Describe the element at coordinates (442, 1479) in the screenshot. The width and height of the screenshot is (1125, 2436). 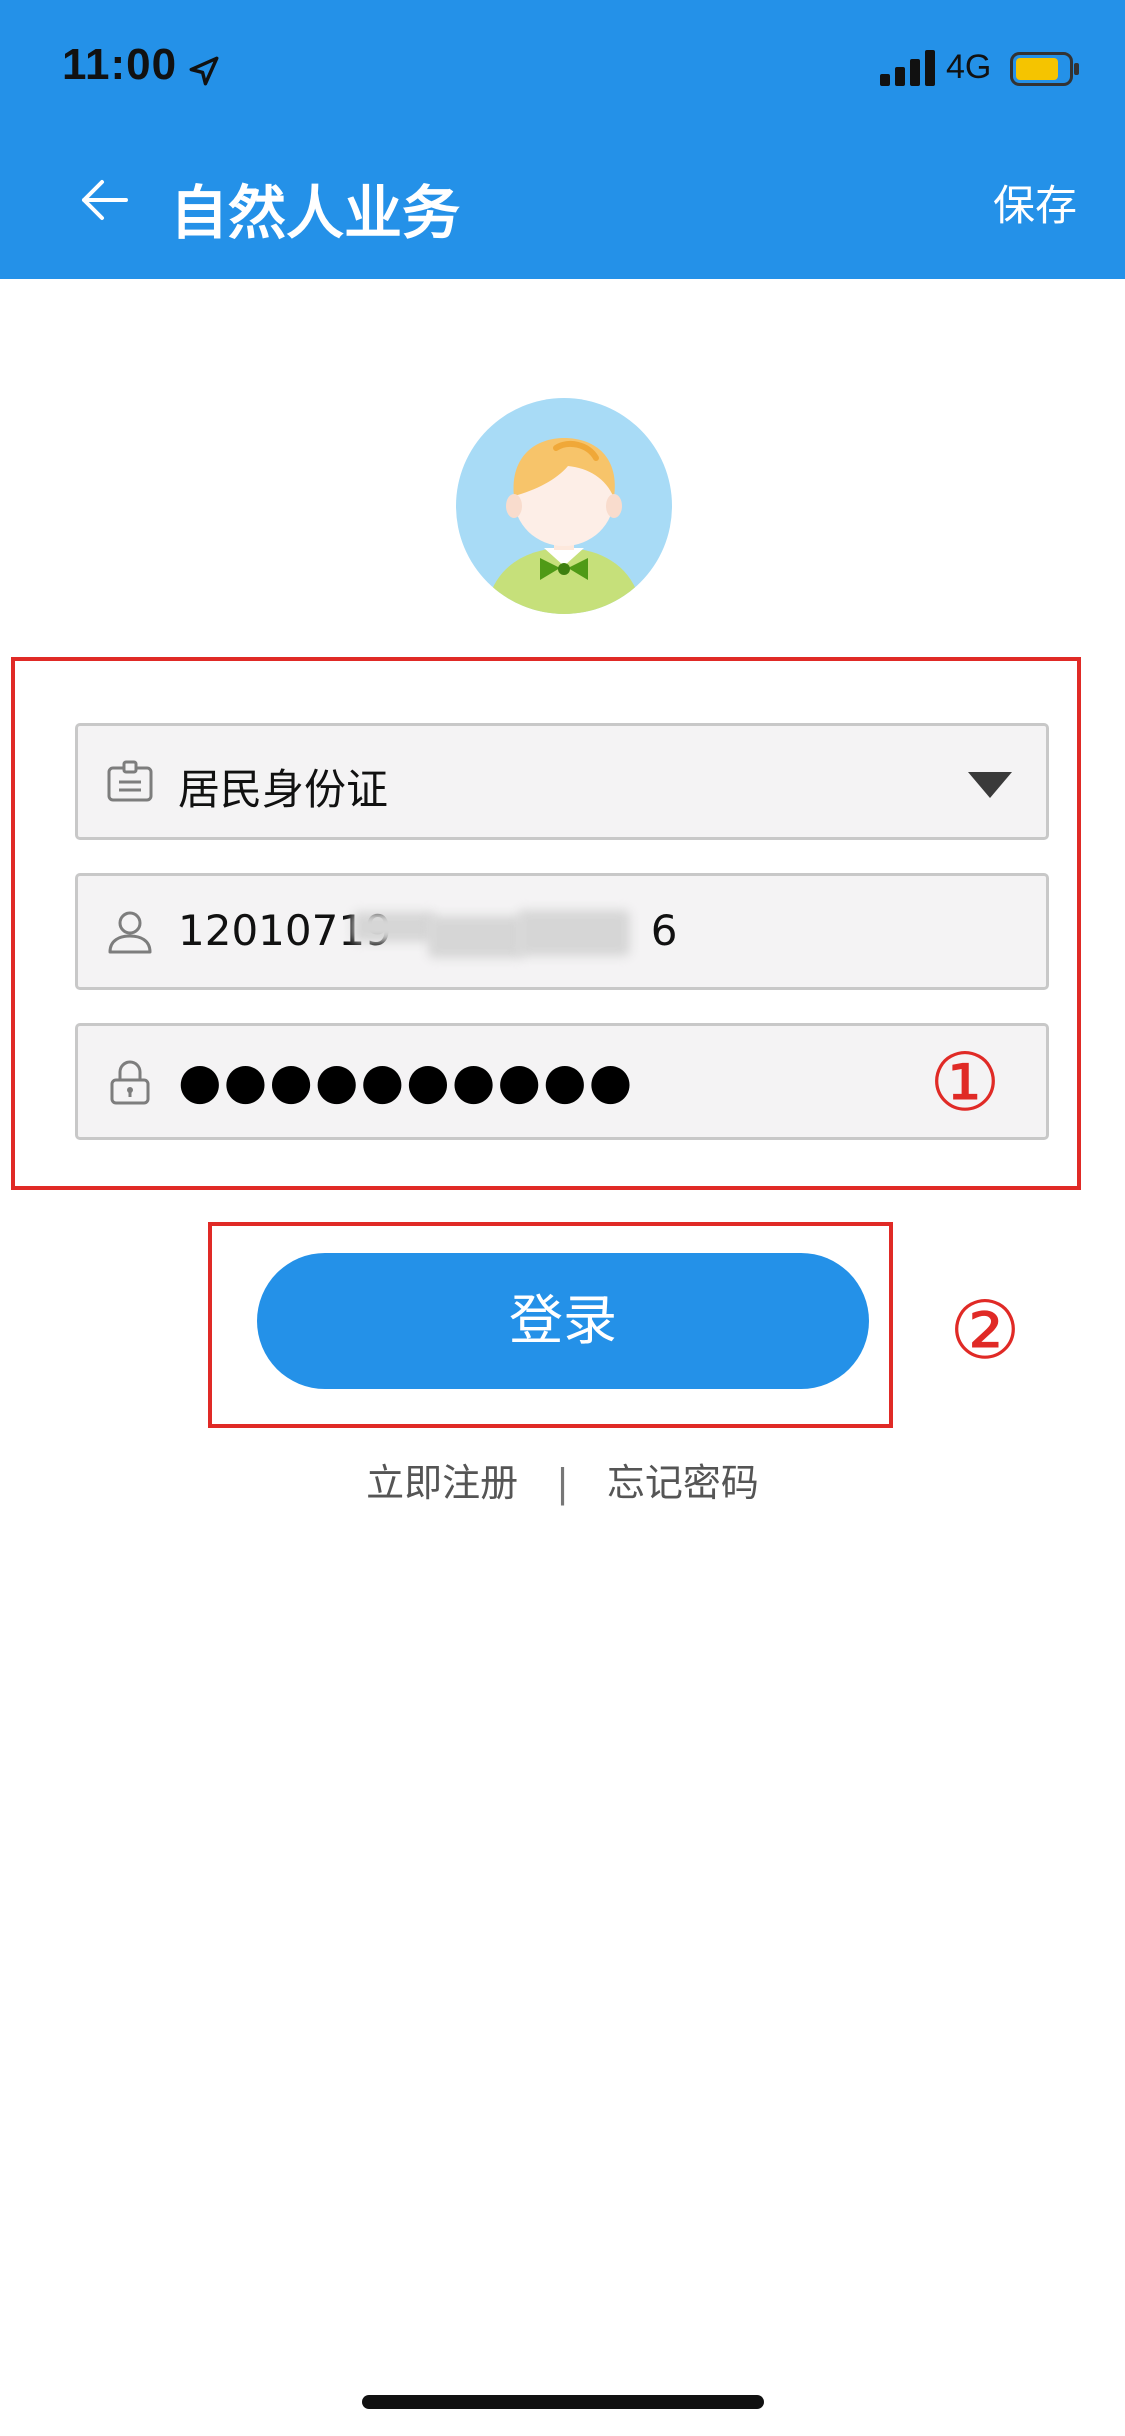
I see `register-link: 立即注册` at that location.